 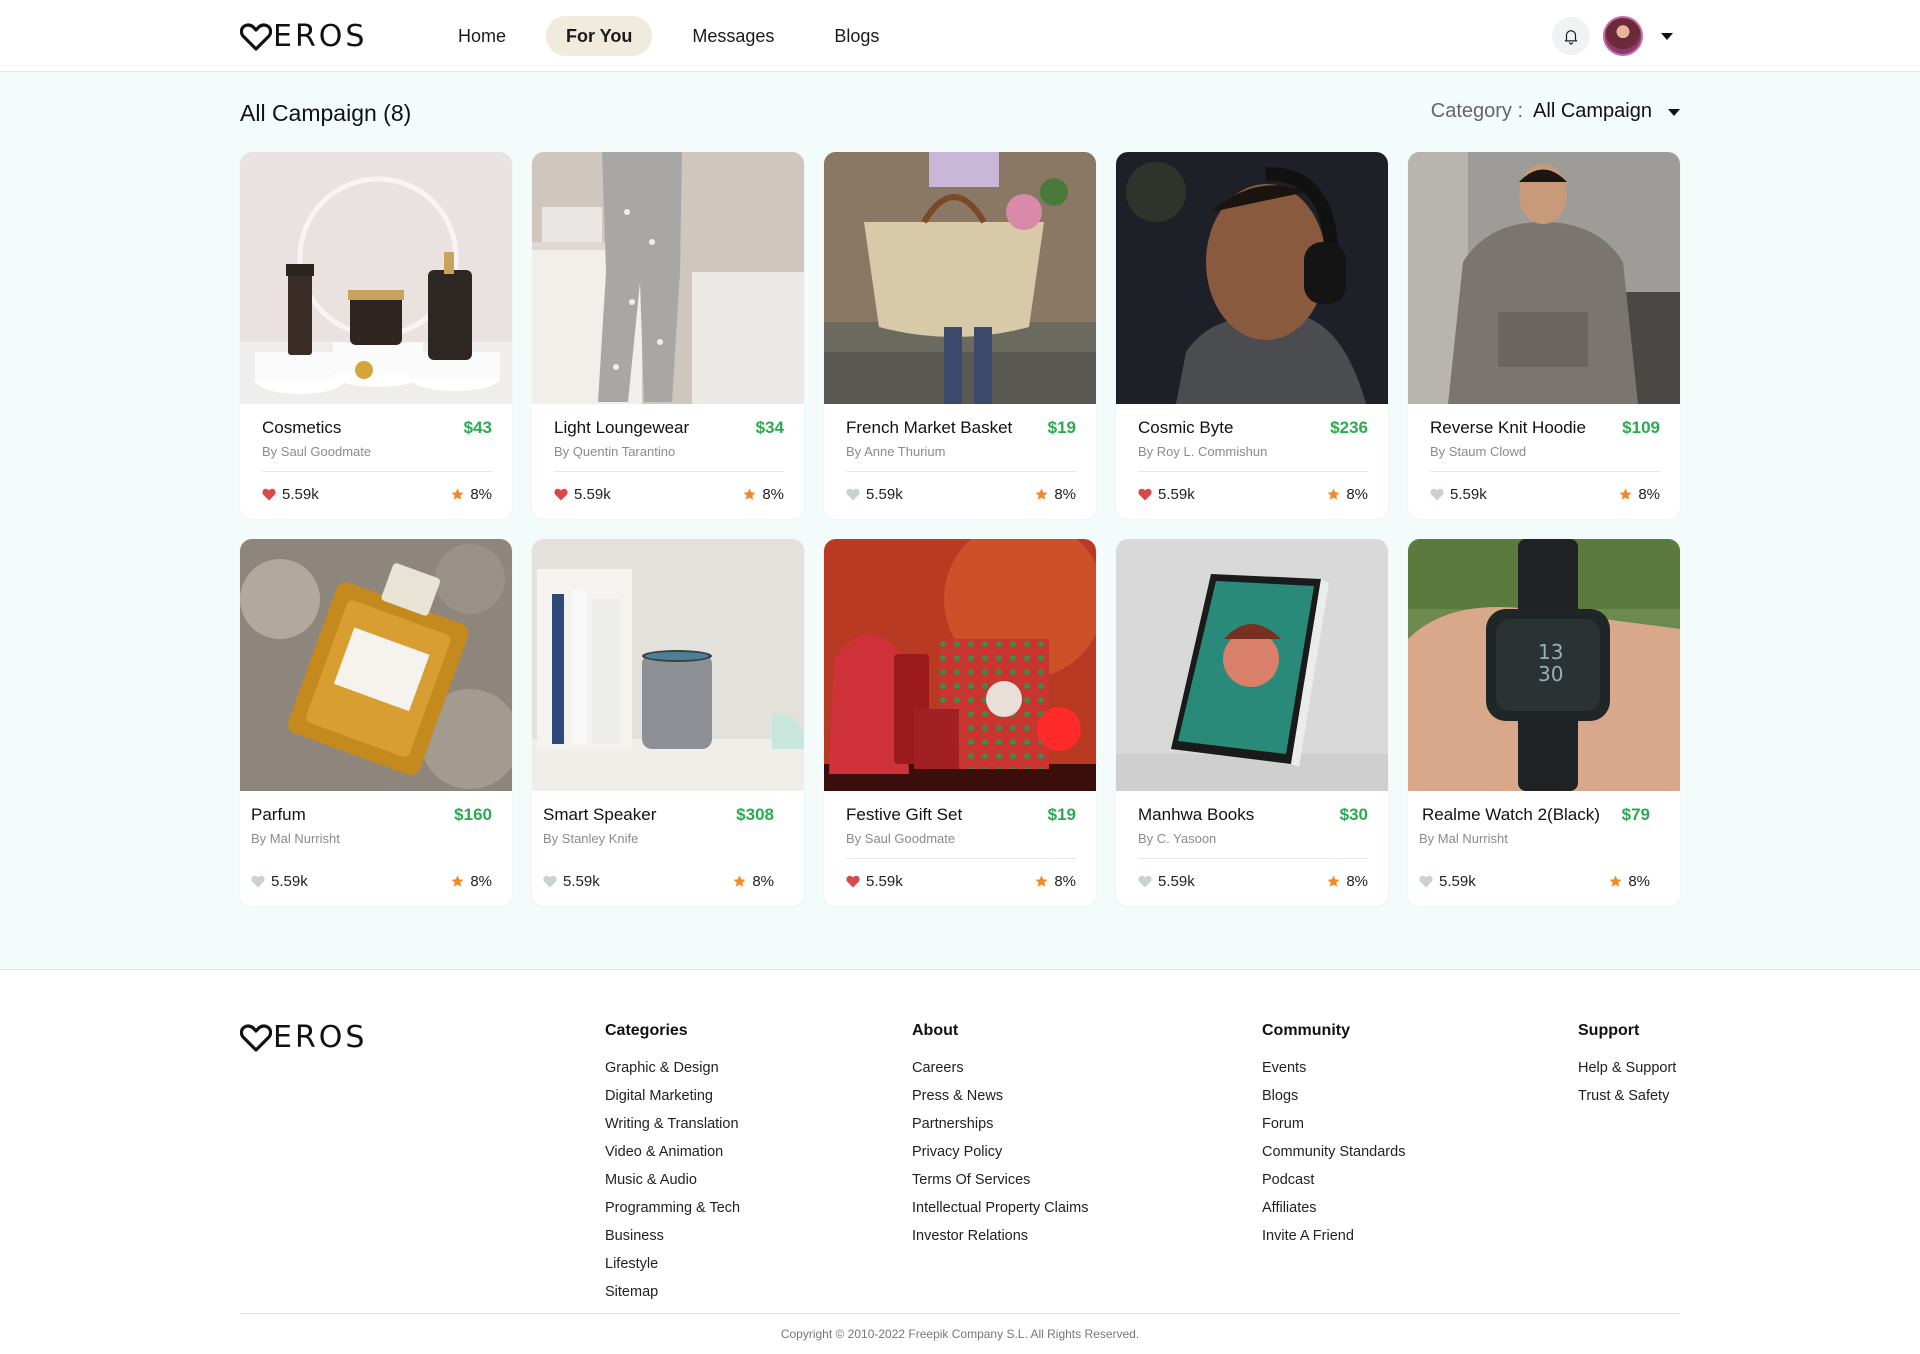 What do you see at coordinates (1000, 1096) in the screenshot?
I see `footer-link: Press & News` at bounding box center [1000, 1096].